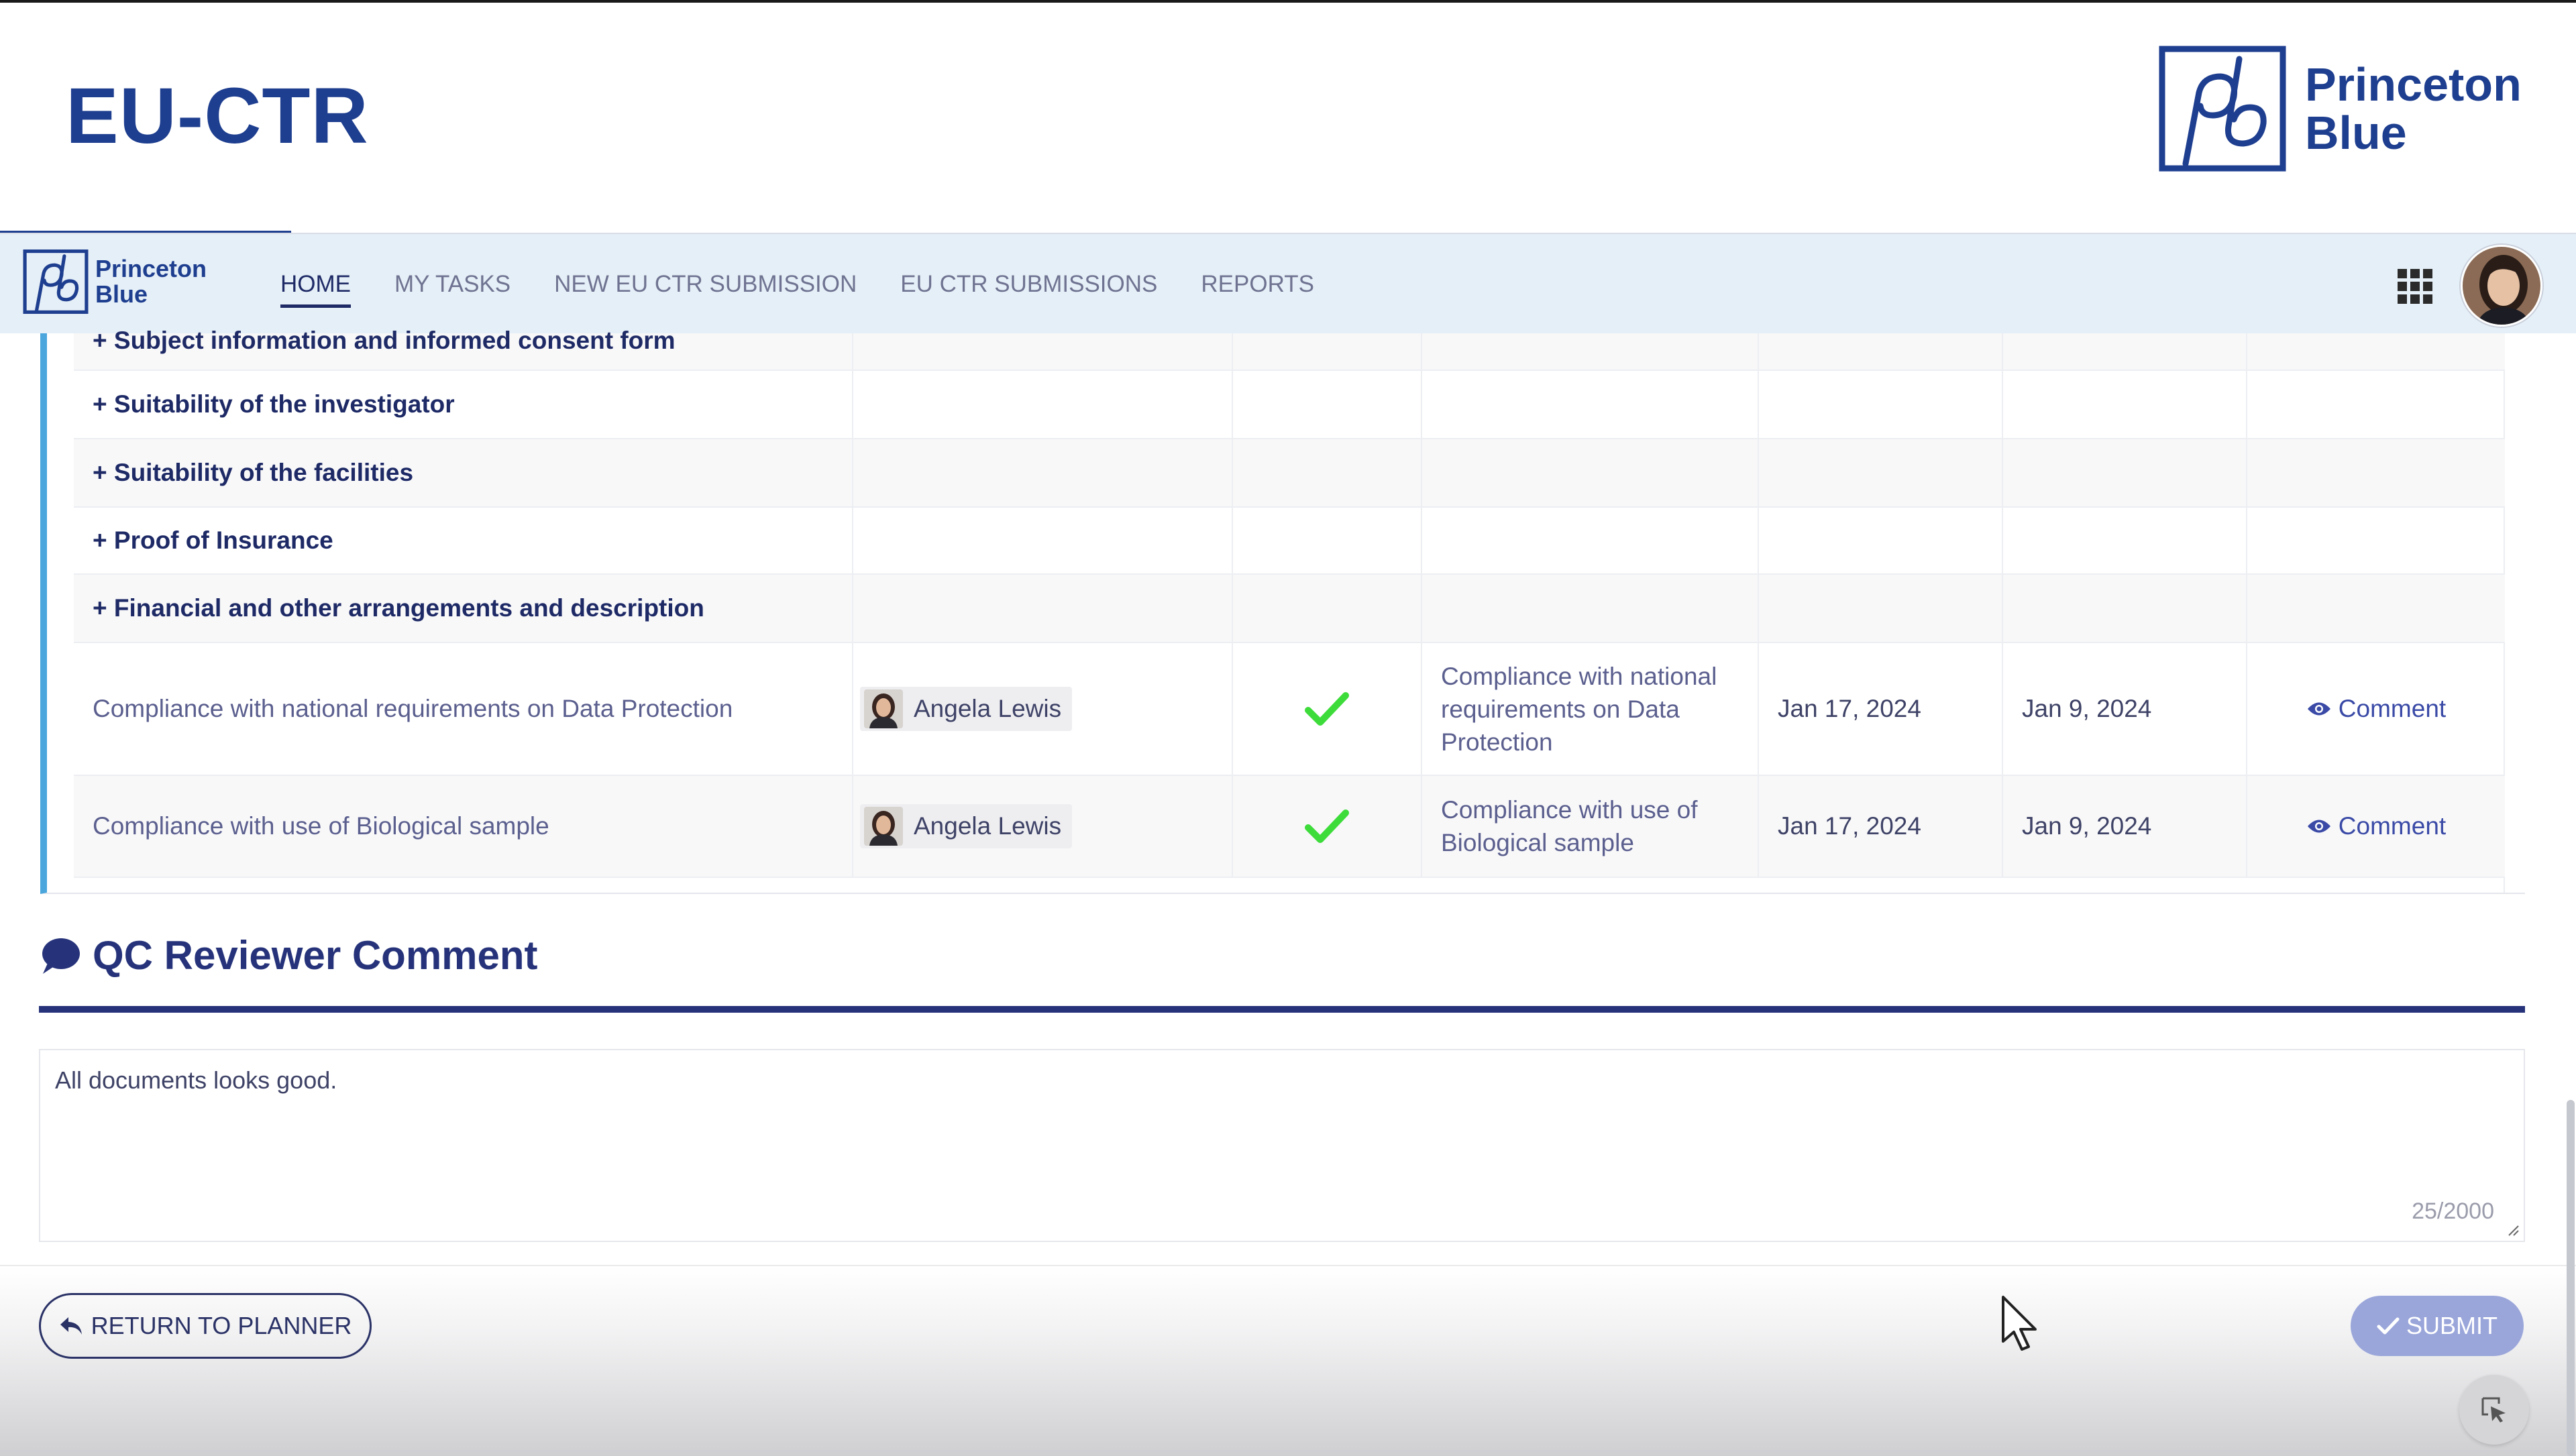 This screenshot has height=1456, width=2576. What do you see at coordinates (61, 956) in the screenshot?
I see `comment-bubble-icon` at bounding box center [61, 956].